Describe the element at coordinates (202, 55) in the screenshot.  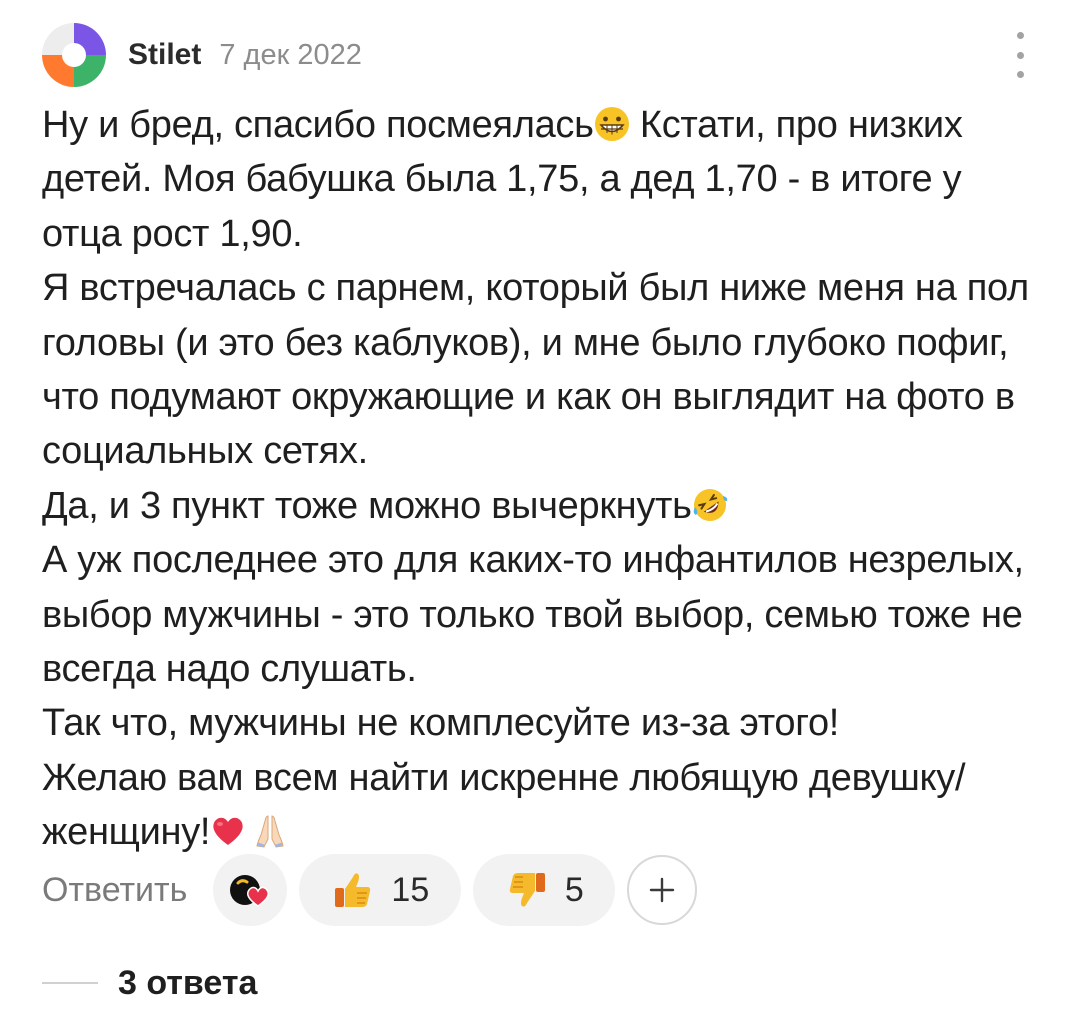
I see `comment-header: Stilet 7 дек 2022` at that location.